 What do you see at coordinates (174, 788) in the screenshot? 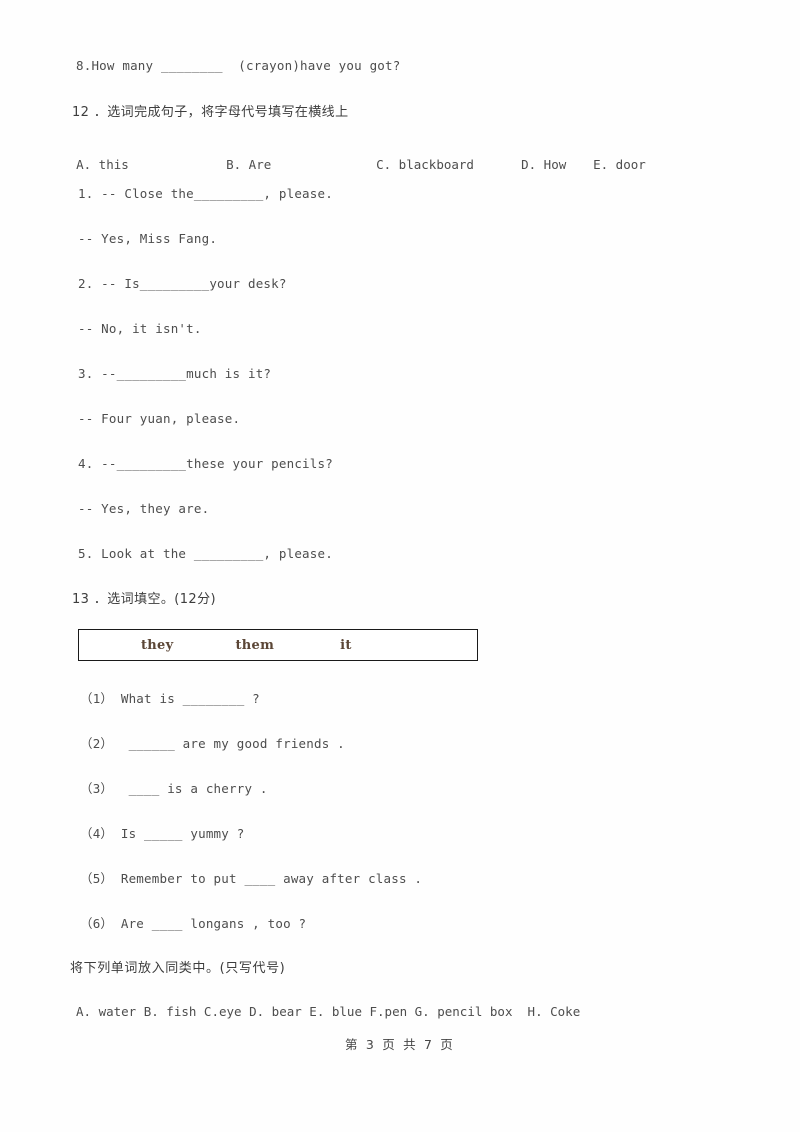
I see `q13-item-3: （3） ____ is a cherry .` at bounding box center [174, 788].